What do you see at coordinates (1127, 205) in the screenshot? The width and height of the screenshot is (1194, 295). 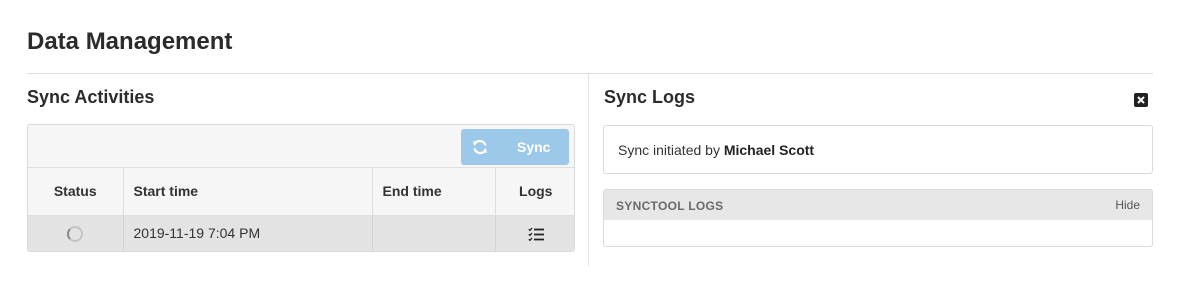 I see `hide-logs-link: Hide` at bounding box center [1127, 205].